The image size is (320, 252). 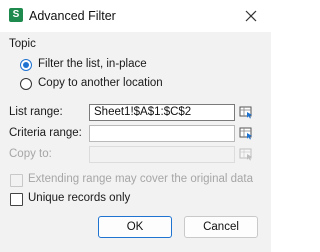 I want to click on criteria-range-input, so click(x=162, y=133).